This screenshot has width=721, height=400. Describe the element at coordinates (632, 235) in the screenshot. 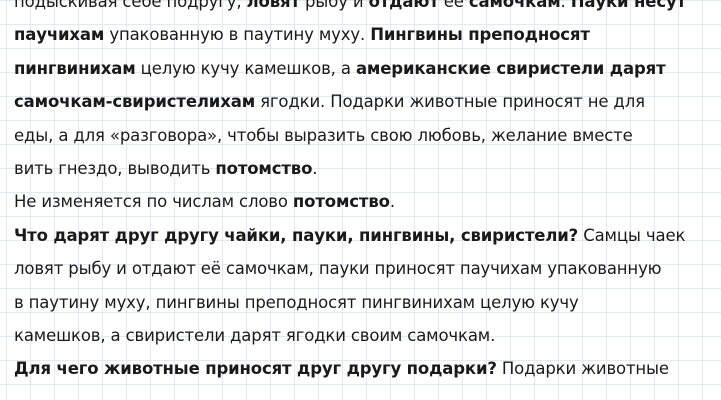

I see `text-run: Самцы чаек` at that location.